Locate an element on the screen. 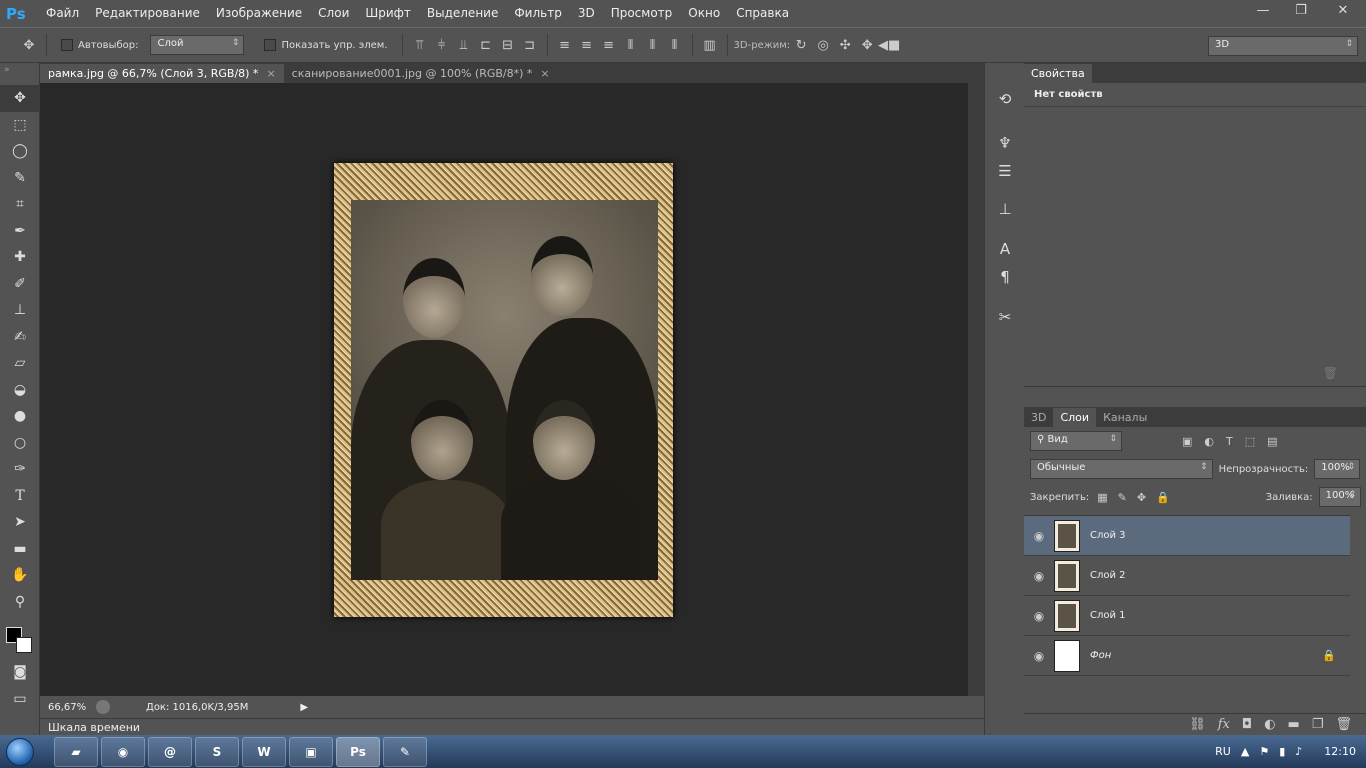 The width and height of the screenshot is (1366, 768). word-icon: W is located at coordinates (264, 751).